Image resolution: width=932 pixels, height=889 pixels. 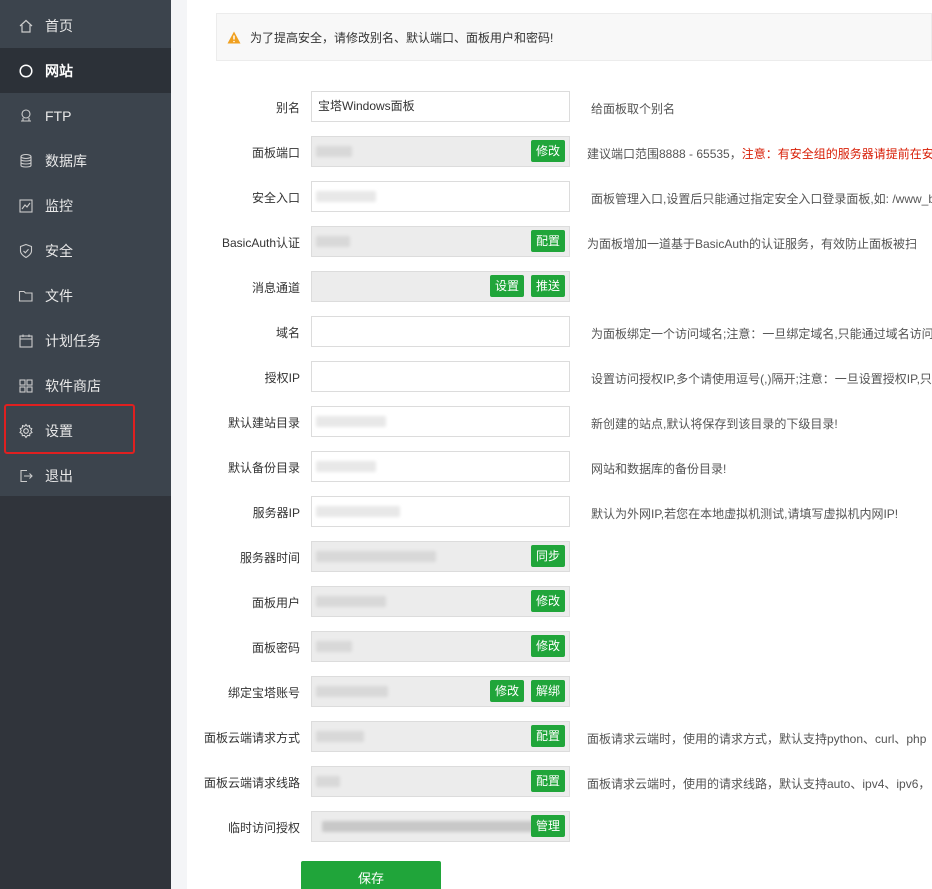 I want to click on alias-label: 别名, so click(x=287, y=108).